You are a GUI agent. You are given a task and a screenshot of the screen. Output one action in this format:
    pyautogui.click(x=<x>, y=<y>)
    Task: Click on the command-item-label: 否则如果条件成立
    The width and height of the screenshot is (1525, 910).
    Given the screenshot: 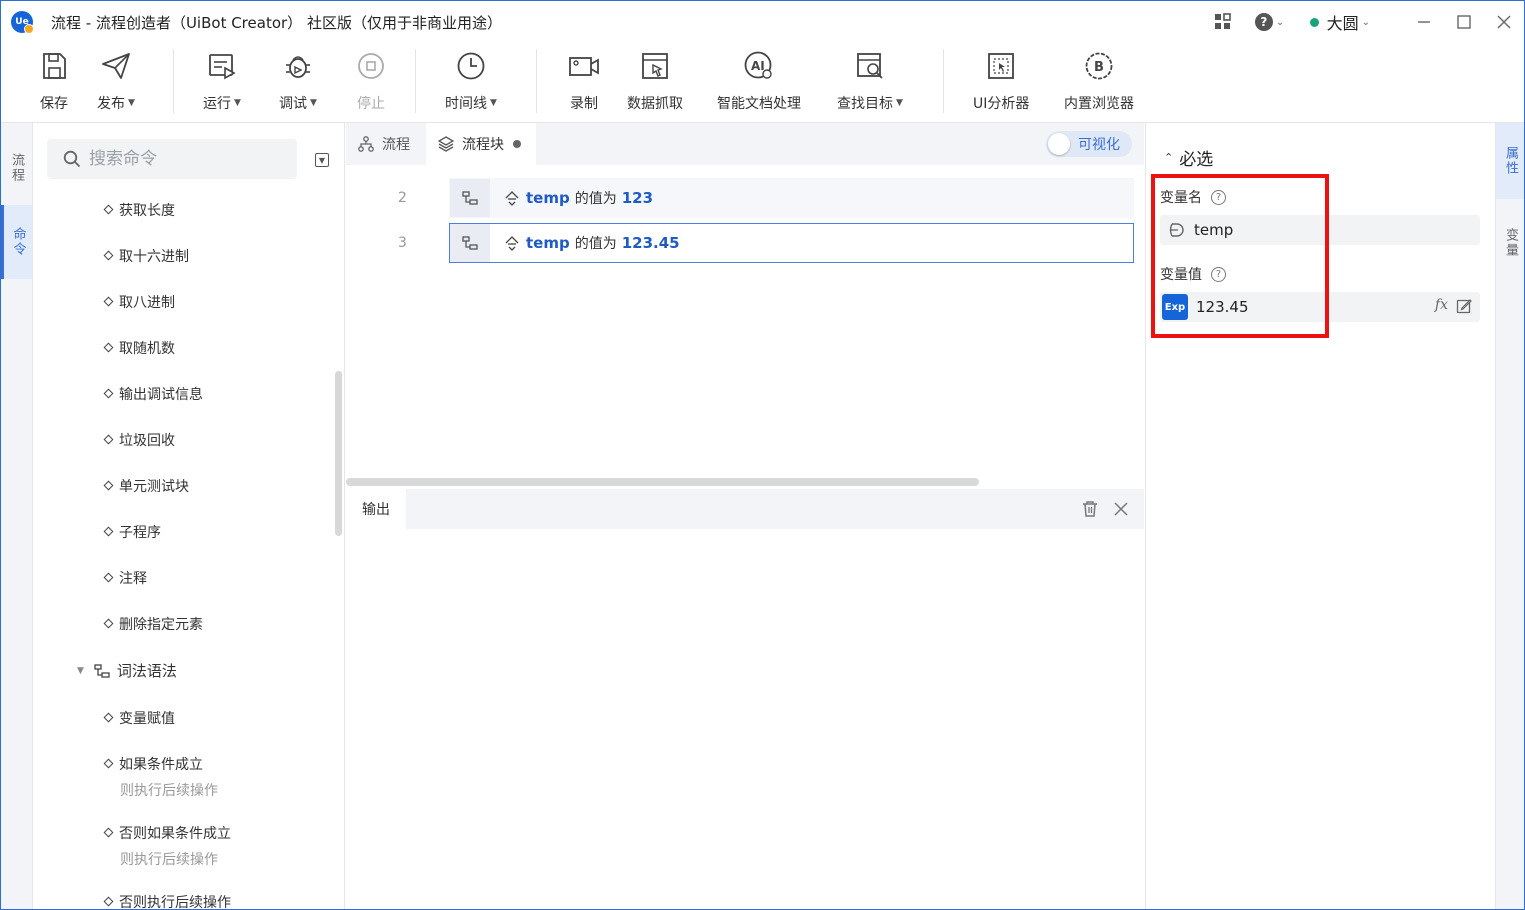 What is the action you would take?
    pyautogui.click(x=175, y=834)
    